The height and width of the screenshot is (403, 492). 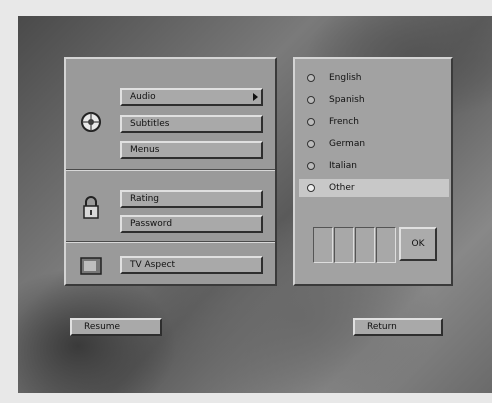 I want to click on lock-icon, so click(x=91, y=207).